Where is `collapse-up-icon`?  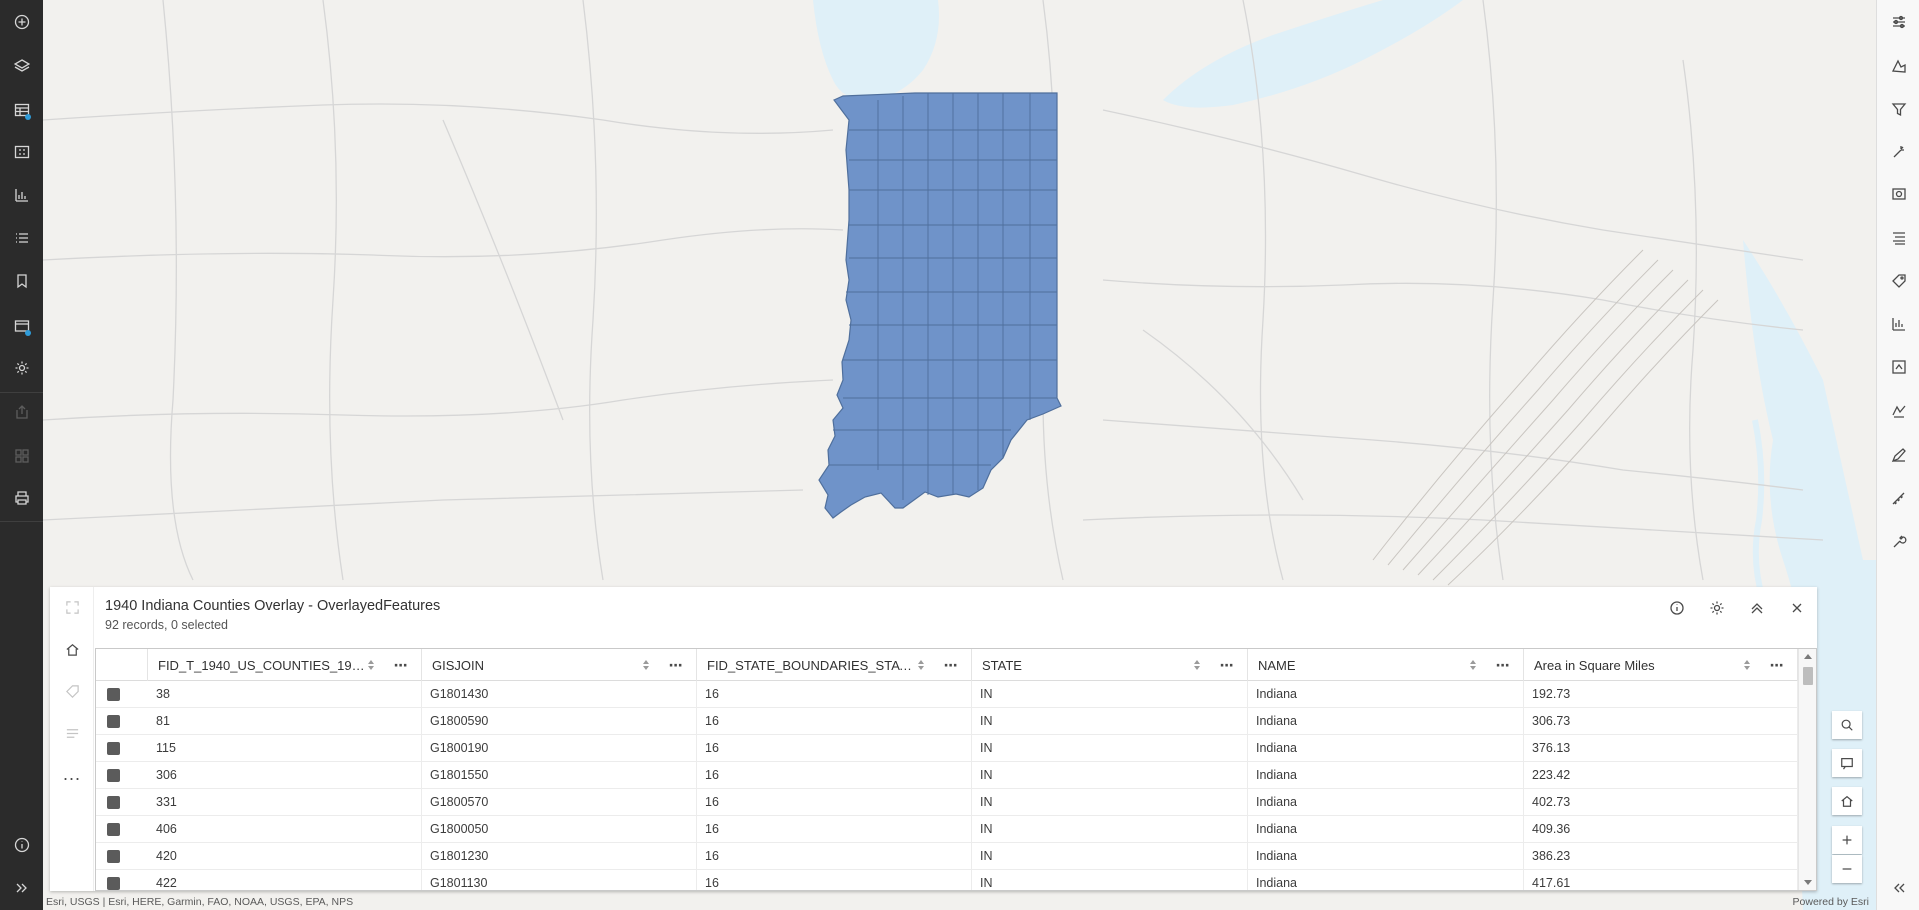
collapse-up-icon is located at coordinates (1757, 608).